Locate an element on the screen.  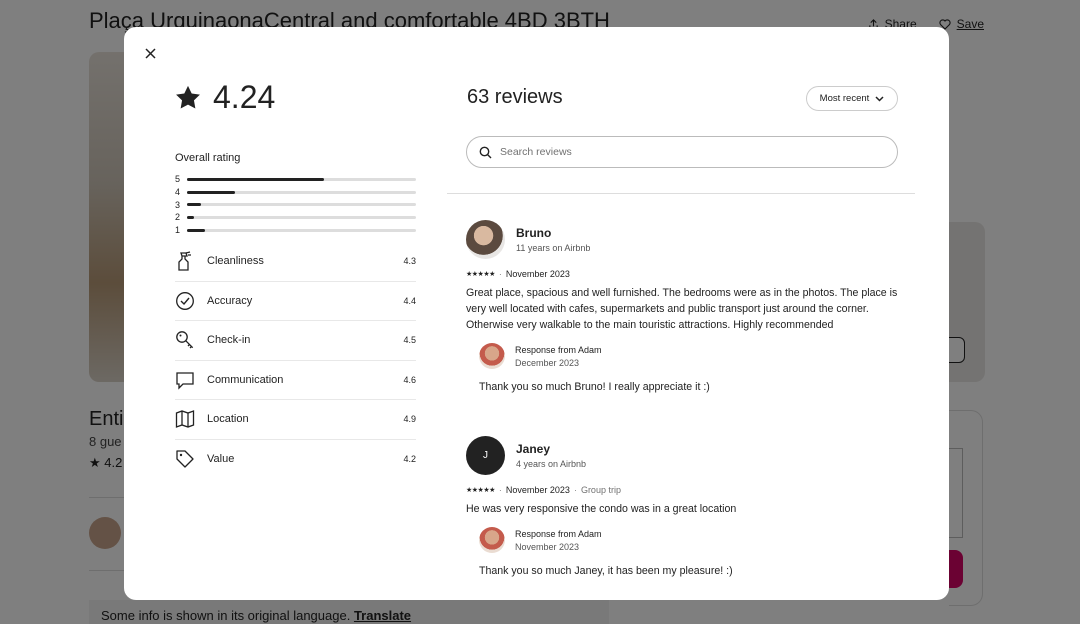
review-header: J Janey 4 years on Airbnb is located at coordinates (686, 455).